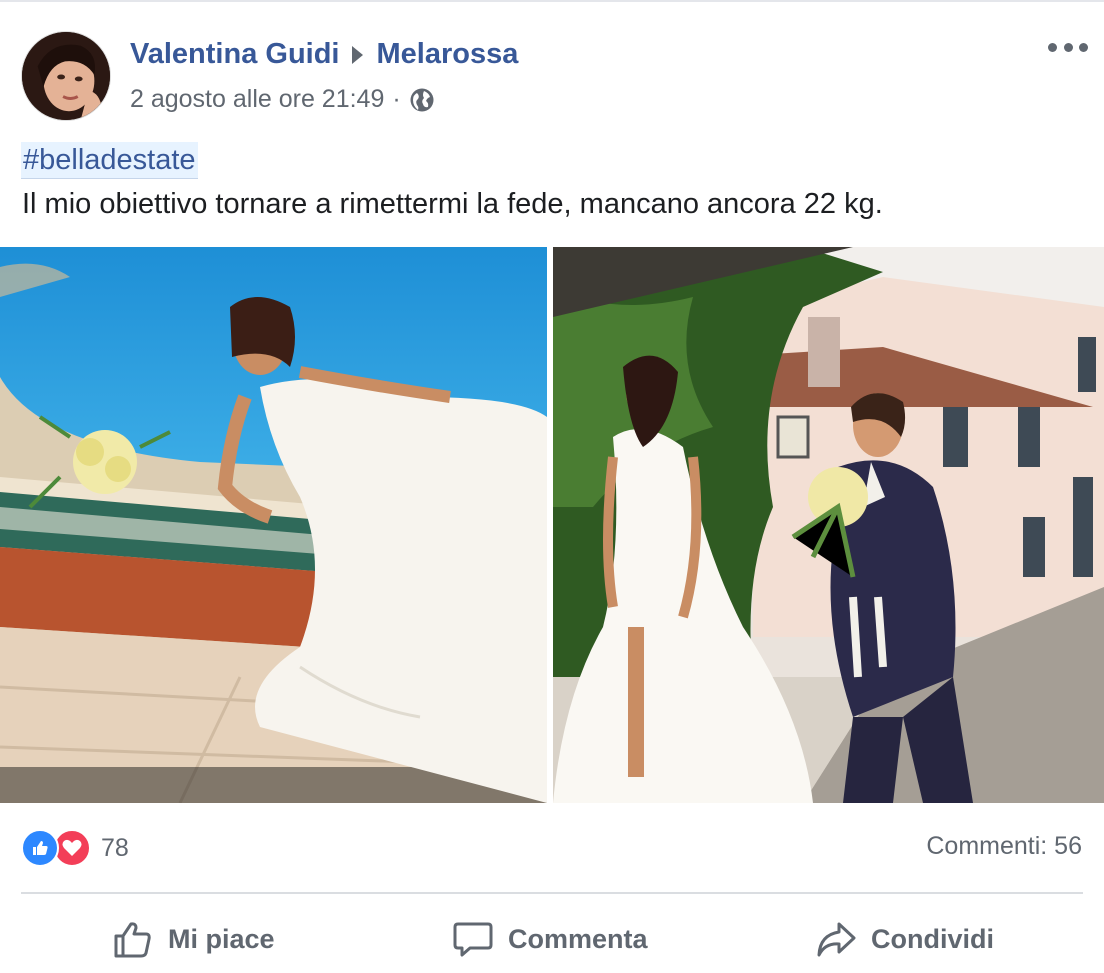  I want to click on arrow-right-icon, so click(357, 54).